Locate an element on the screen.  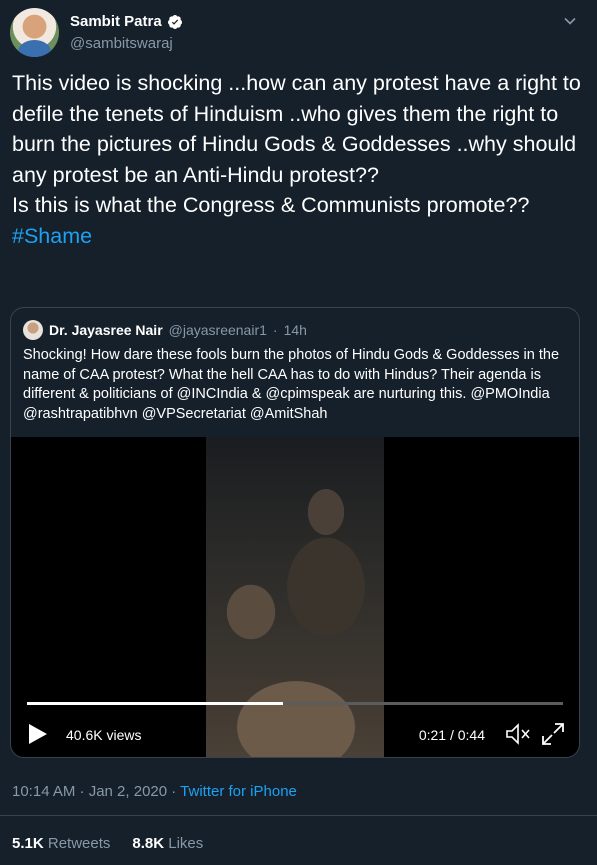
tweet-header: Sambit Patra @sambitswaraj is located at coordinates (298, 33).